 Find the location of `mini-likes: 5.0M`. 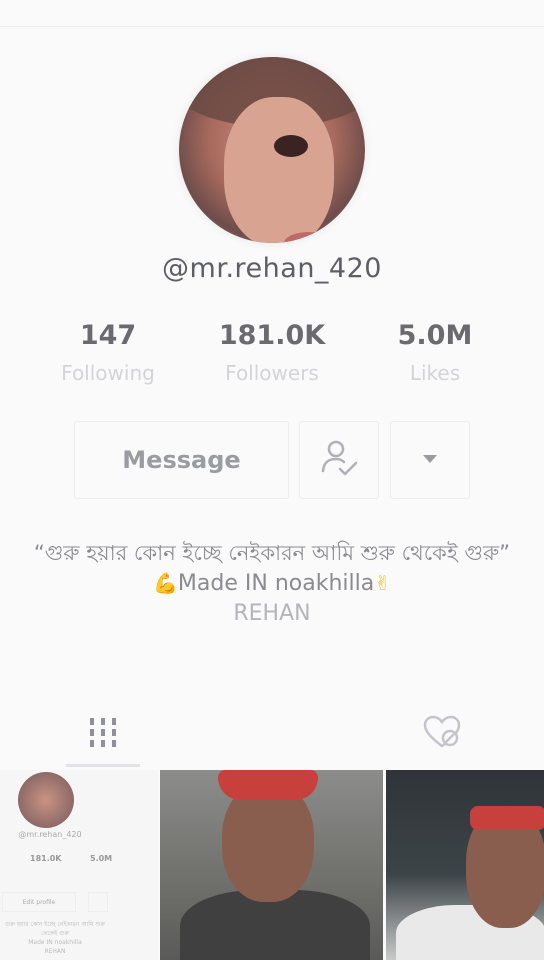

mini-likes: 5.0M is located at coordinates (101, 858).